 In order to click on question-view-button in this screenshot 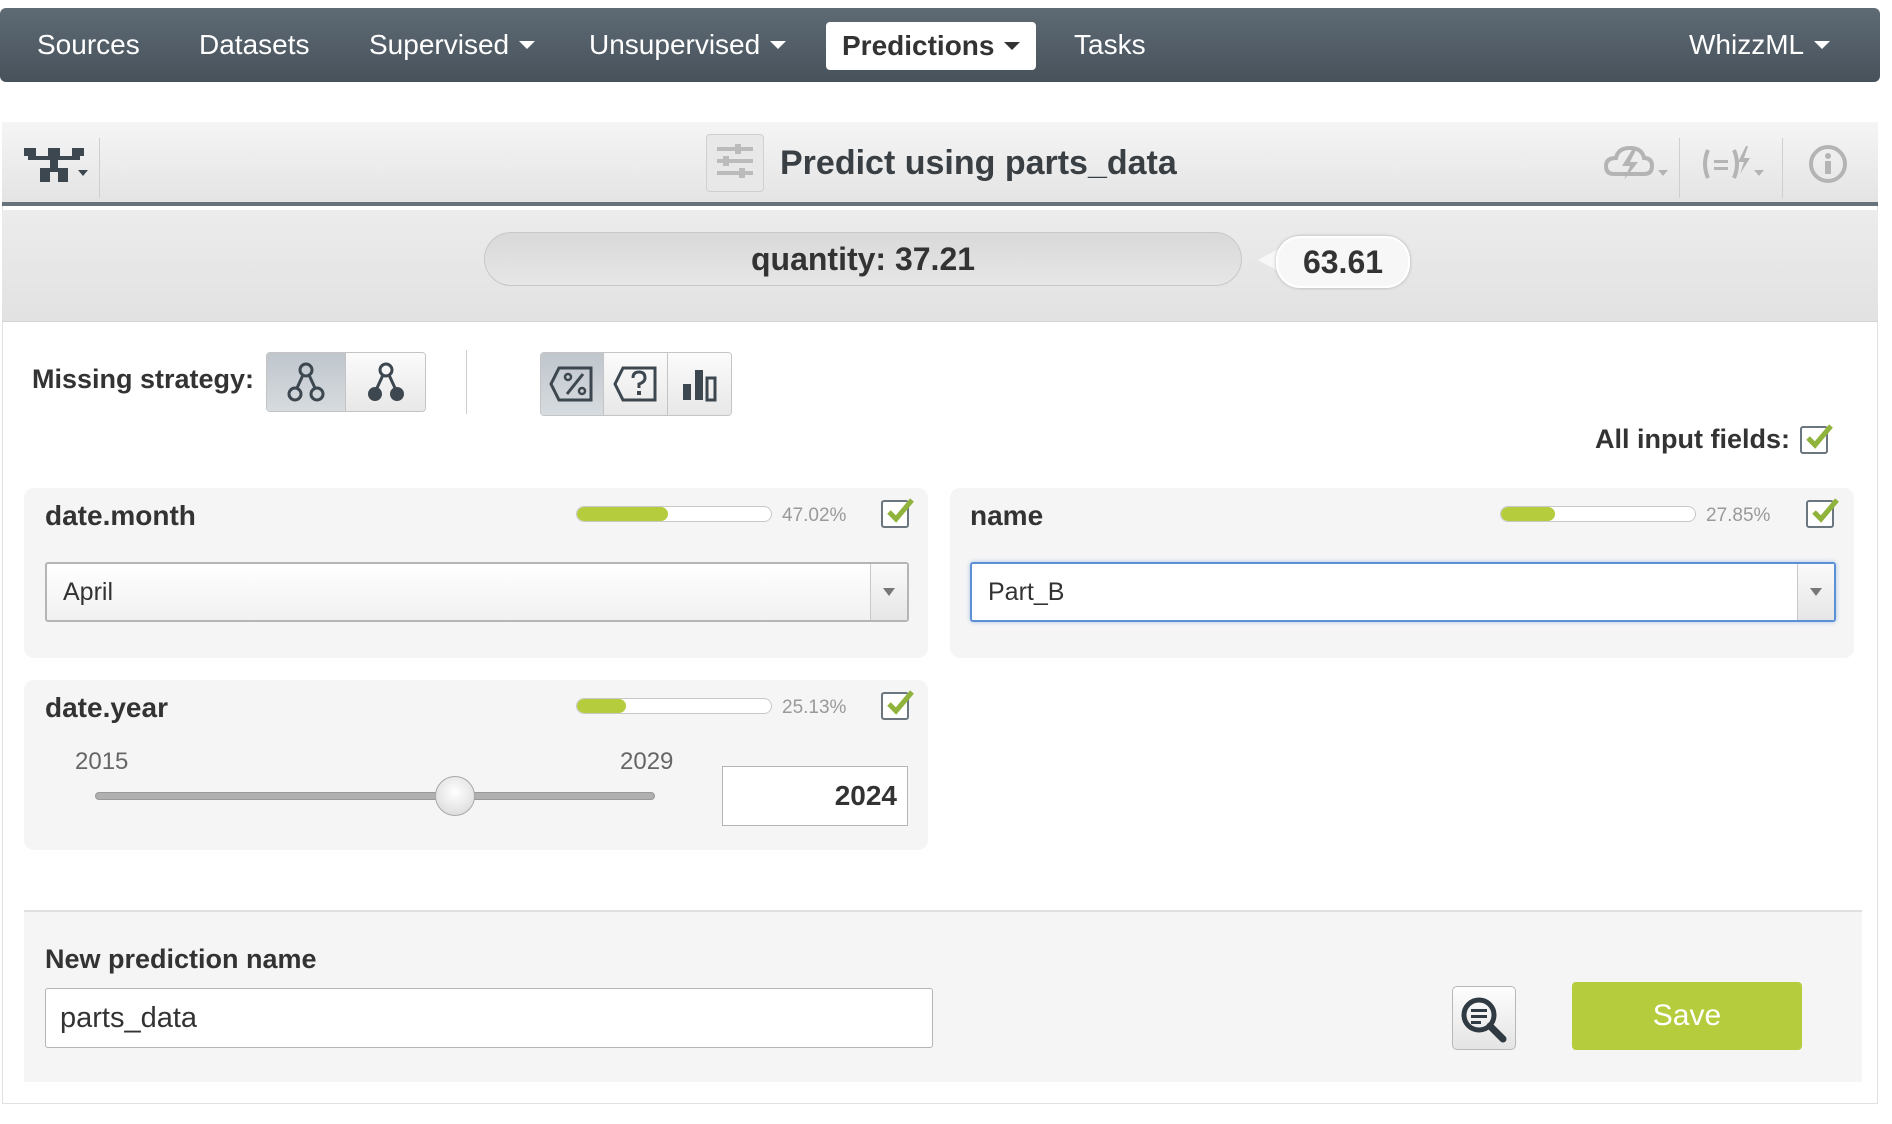, I will do `click(636, 384)`.